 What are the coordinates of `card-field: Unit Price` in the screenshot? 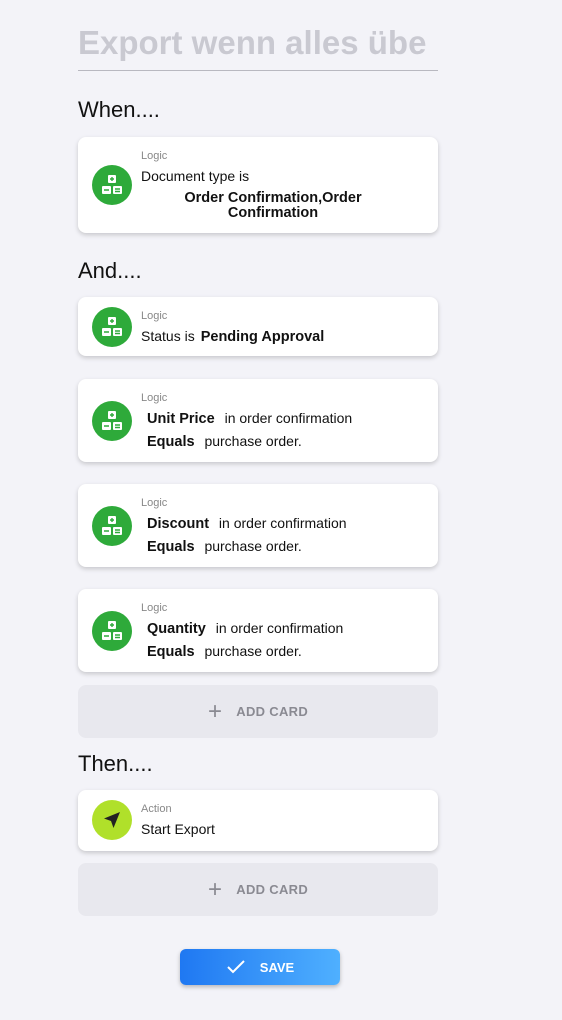 It's located at (181, 419).